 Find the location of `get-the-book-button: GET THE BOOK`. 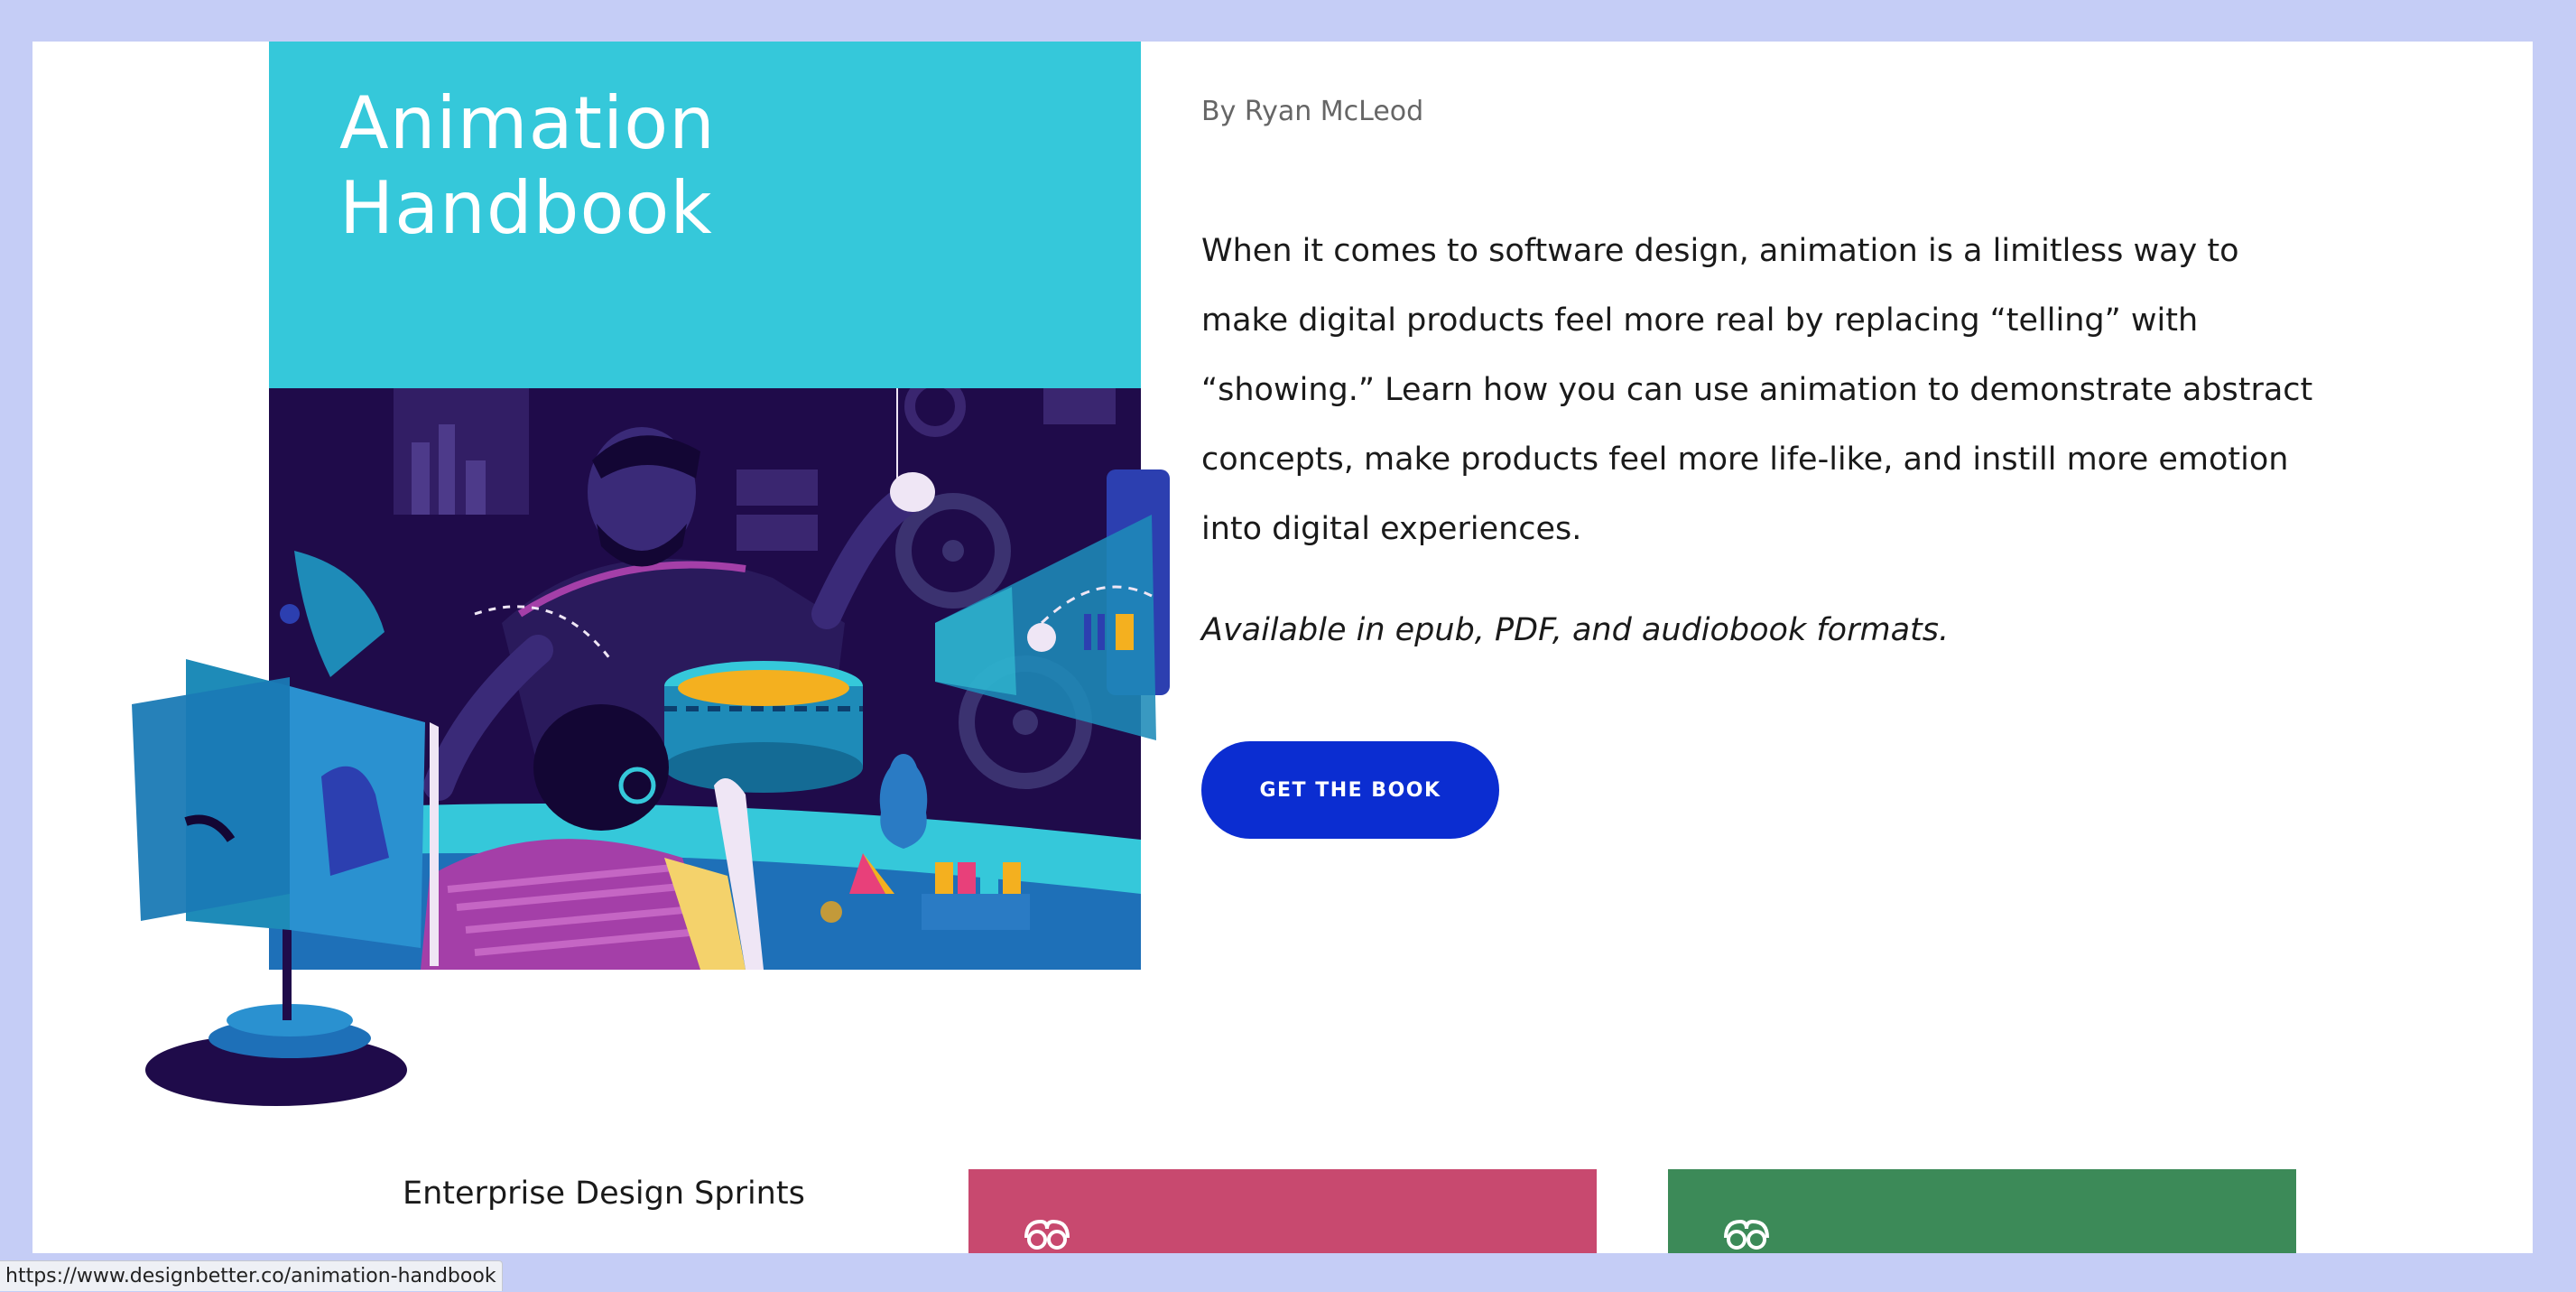

get-the-book-button: GET THE BOOK is located at coordinates (1350, 790).